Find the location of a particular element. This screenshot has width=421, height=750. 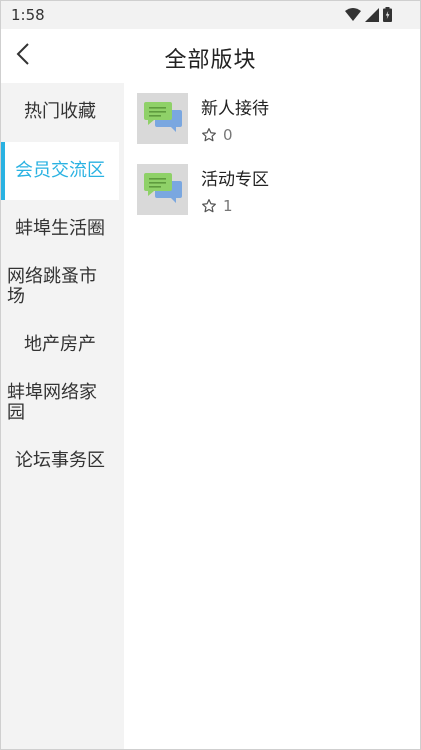

sidebar-item-label: 热门收藏 is located at coordinates (60, 111).